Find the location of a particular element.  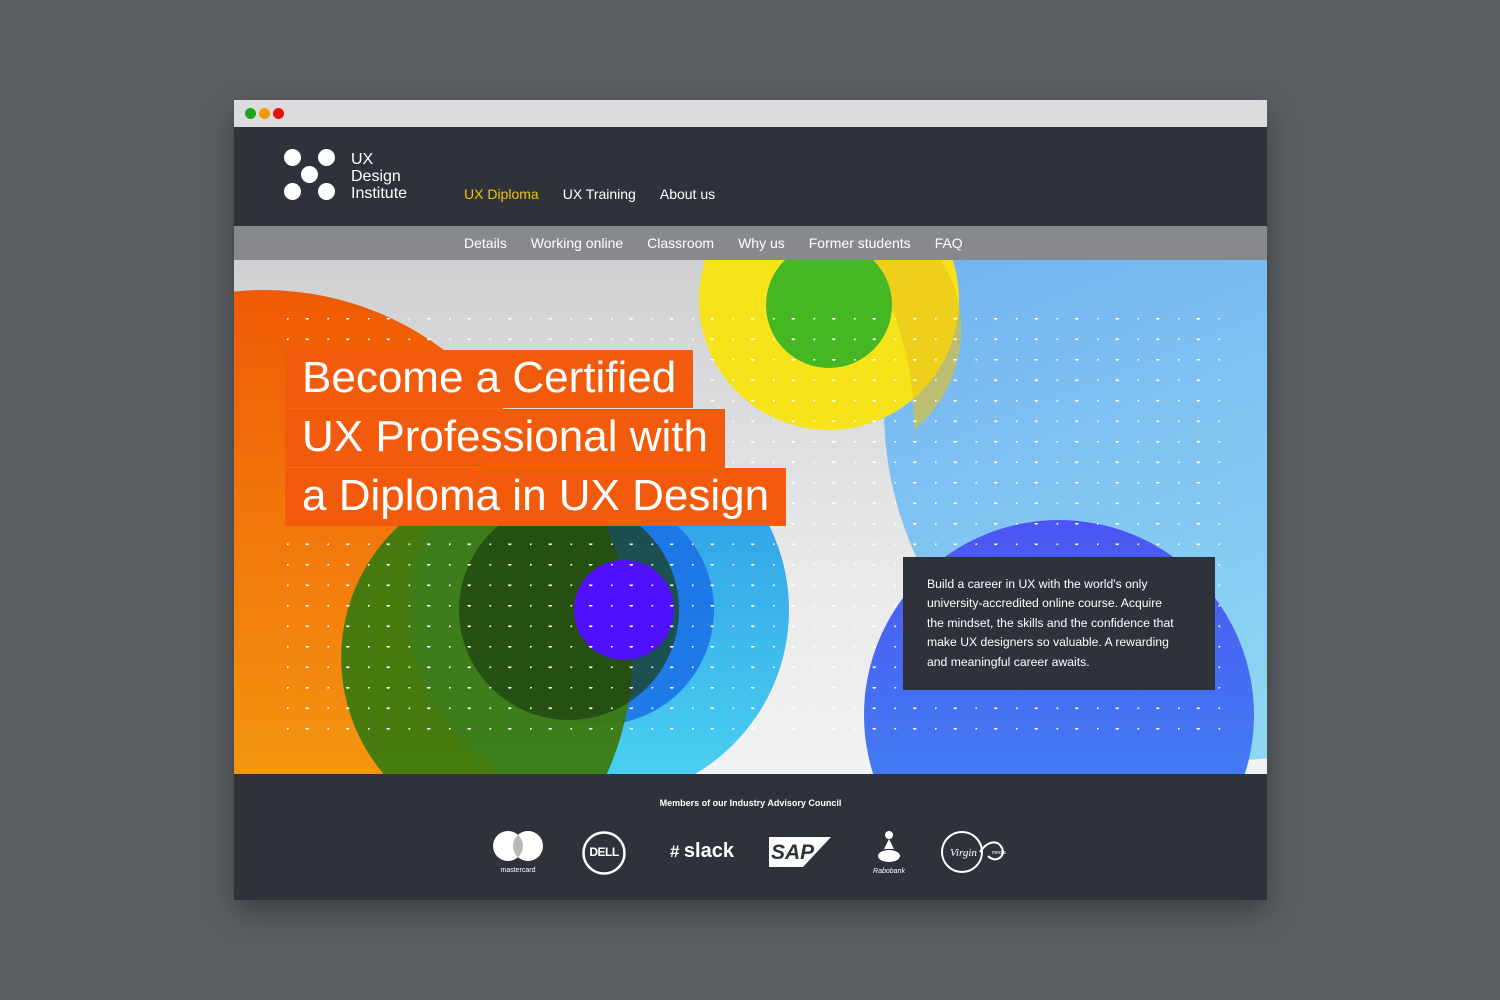

slack-label: slack is located at coordinates (708, 851).